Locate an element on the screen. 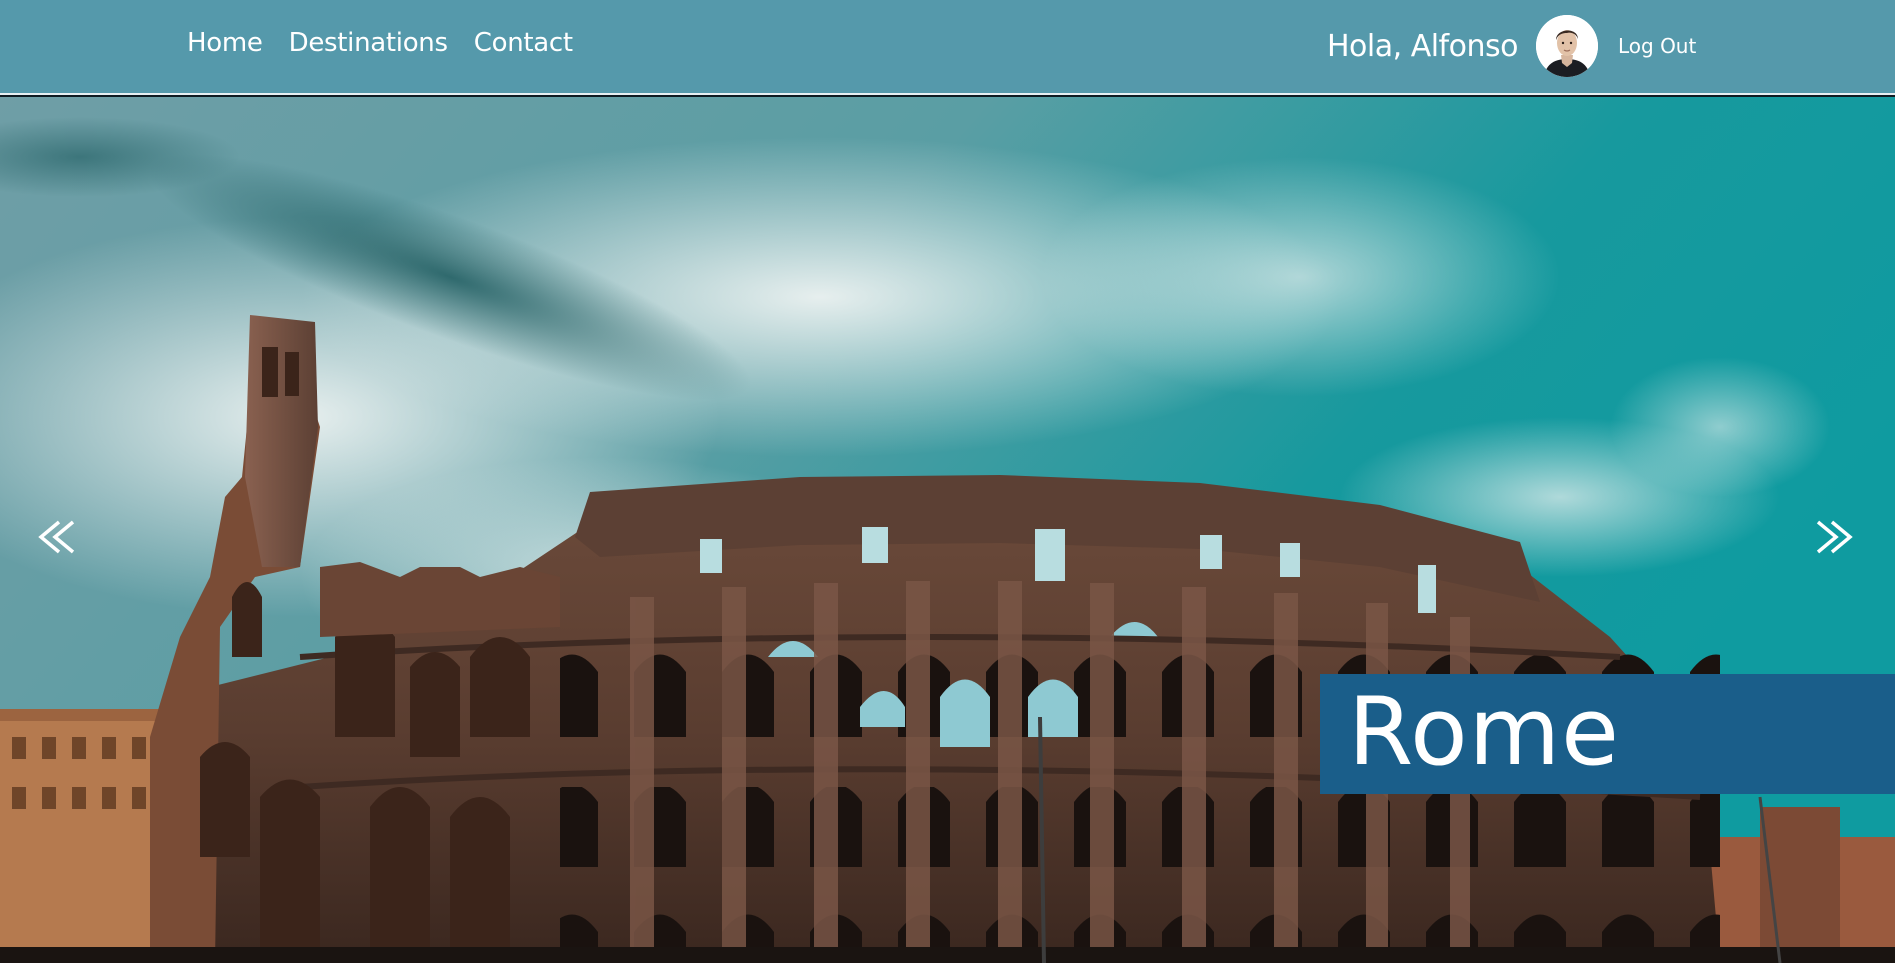  chevron-double-left-icon is located at coordinates (56, 537).